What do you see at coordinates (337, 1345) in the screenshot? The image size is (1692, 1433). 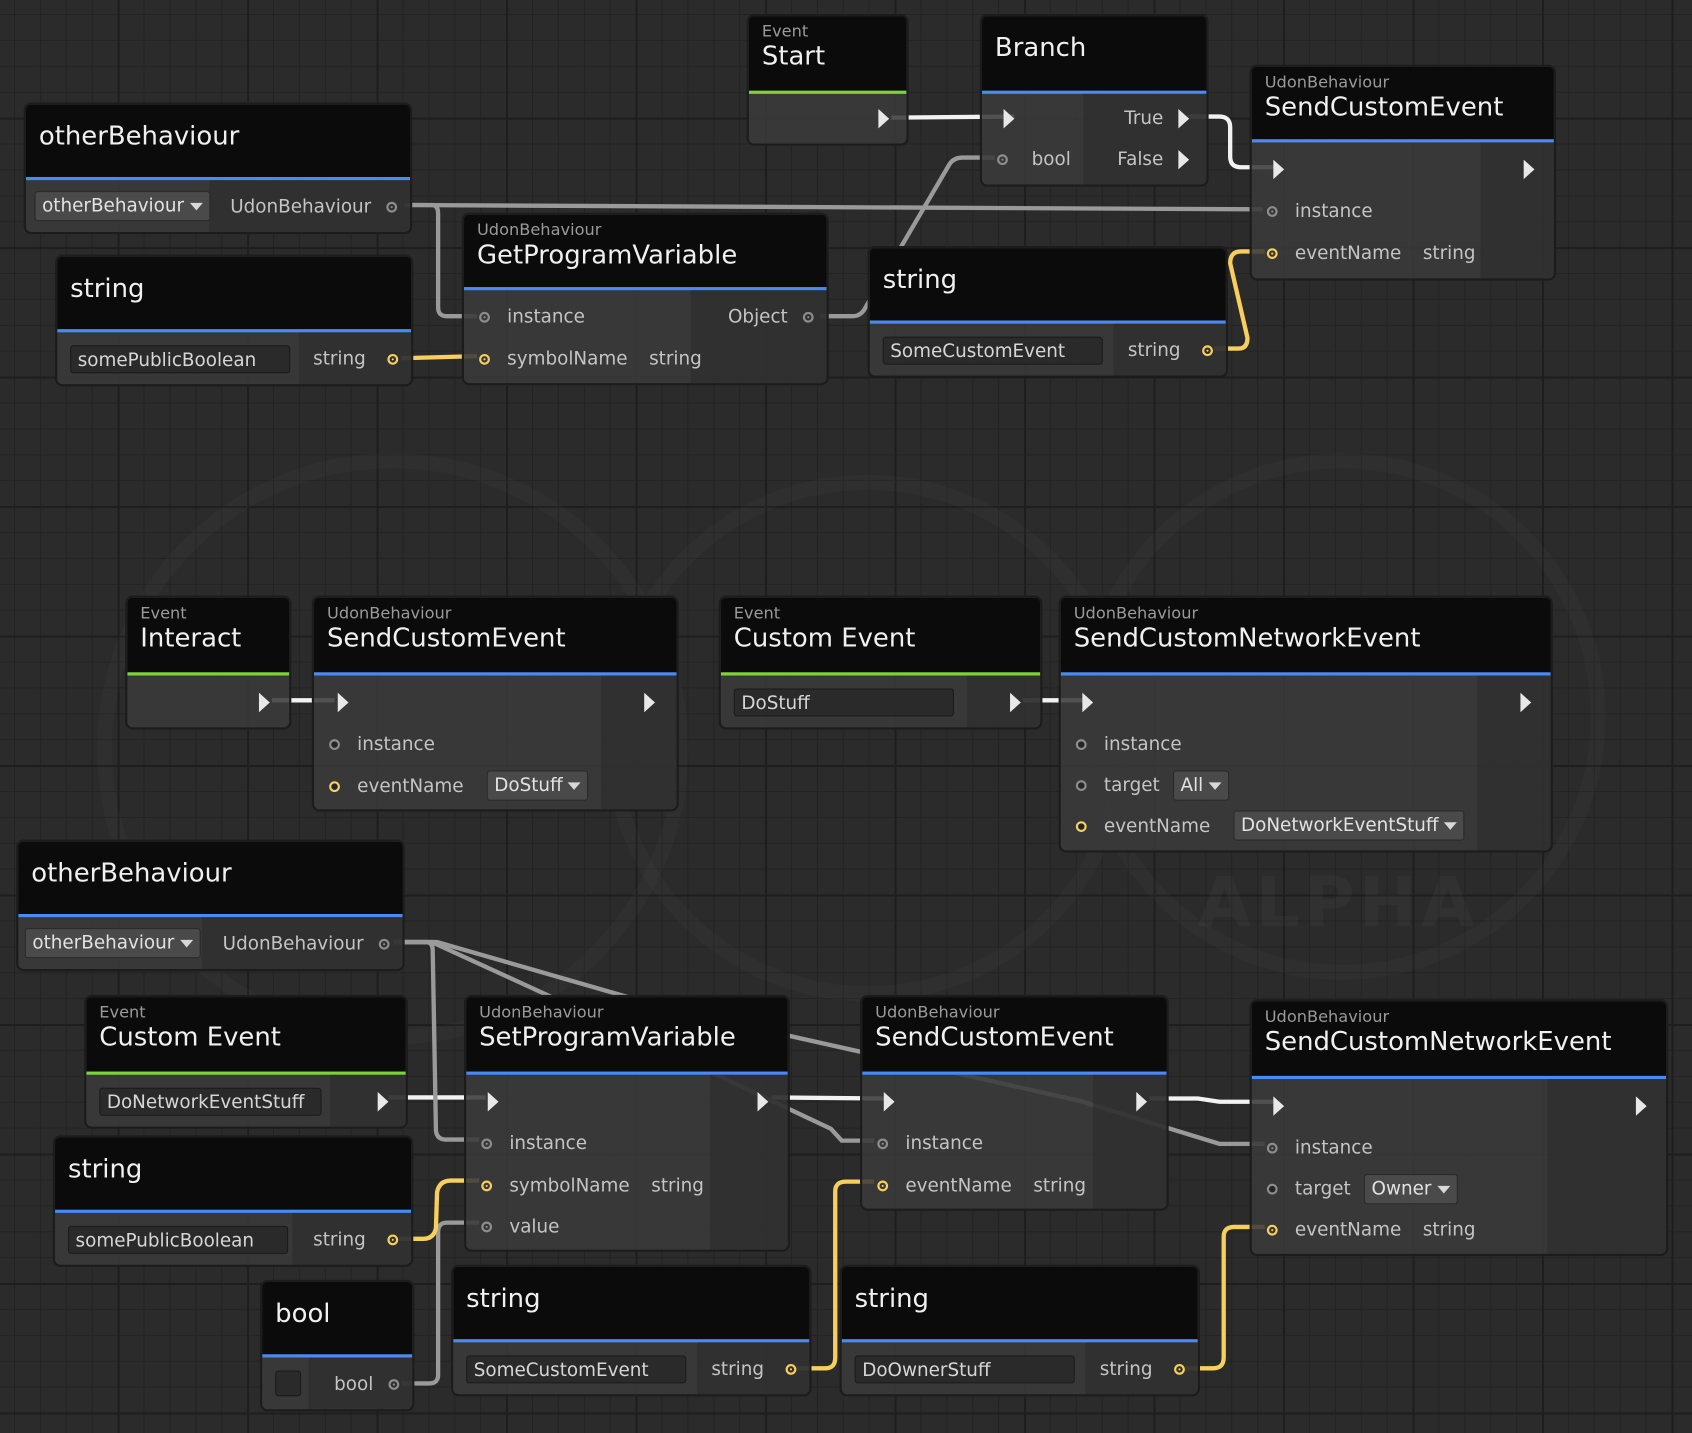 I see `node-bool-const: bool bool` at bounding box center [337, 1345].